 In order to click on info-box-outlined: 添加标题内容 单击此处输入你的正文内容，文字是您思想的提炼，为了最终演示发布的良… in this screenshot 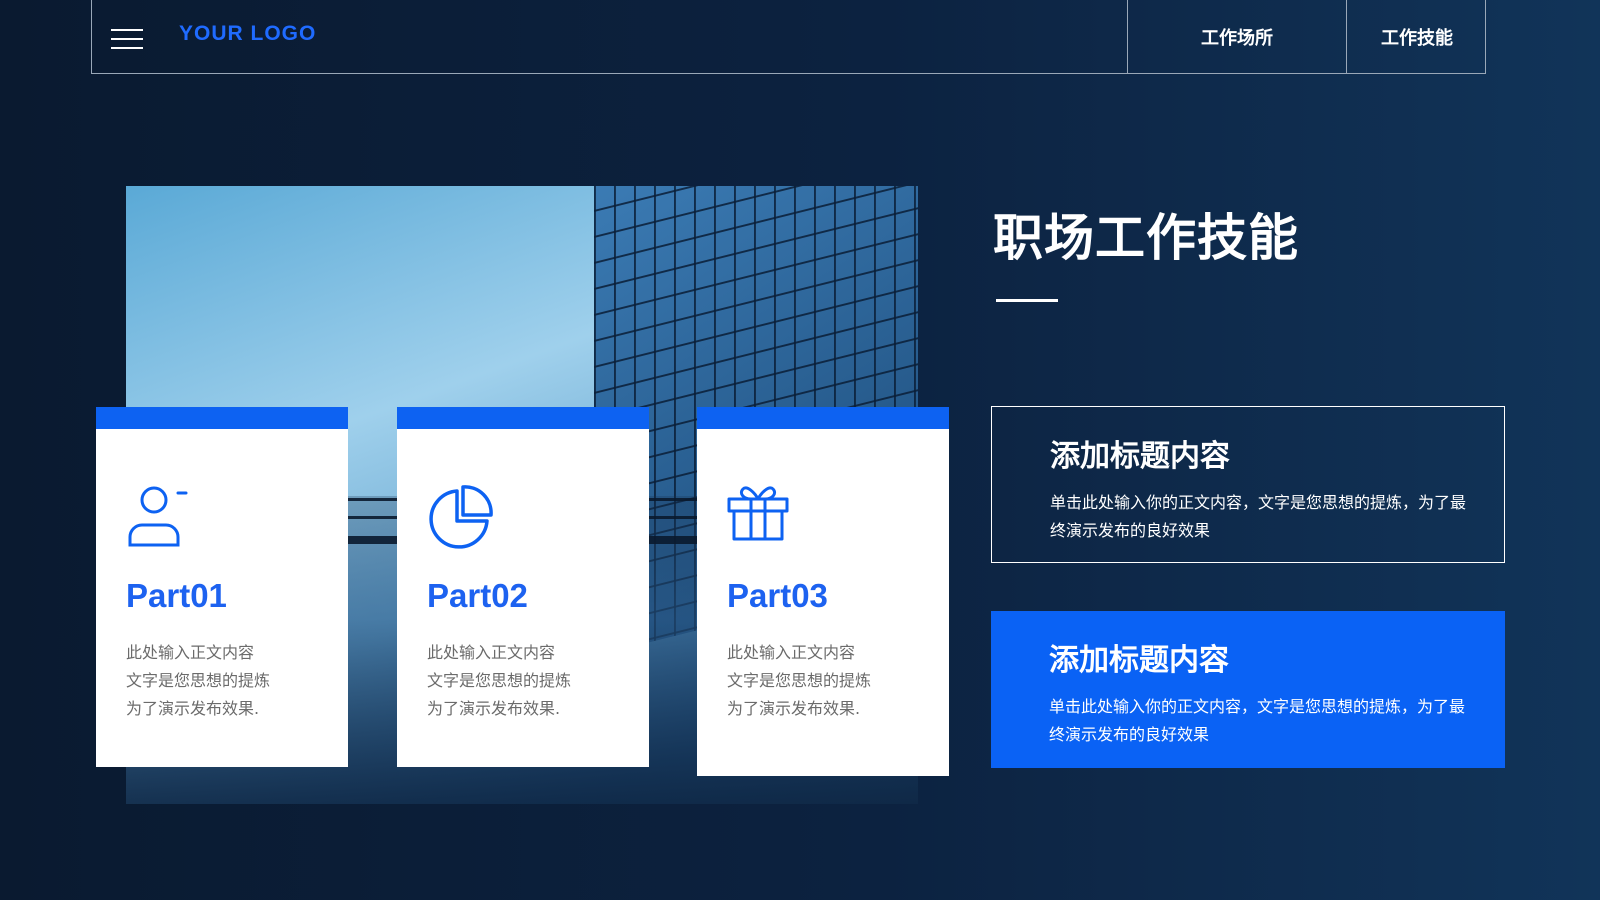, I will do `click(1248, 484)`.